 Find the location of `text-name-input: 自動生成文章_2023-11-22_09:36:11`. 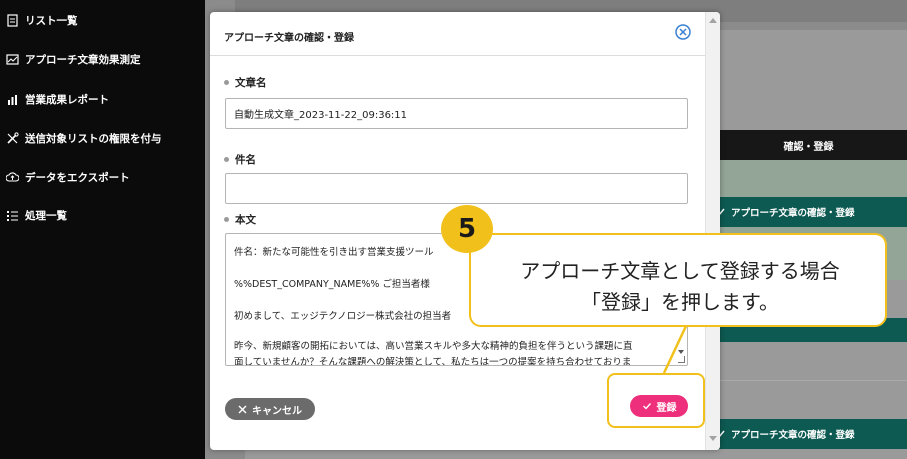

text-name-input: 自動生成文章_2023-11-22_09:36:11 is located at coordinates (456, 113).